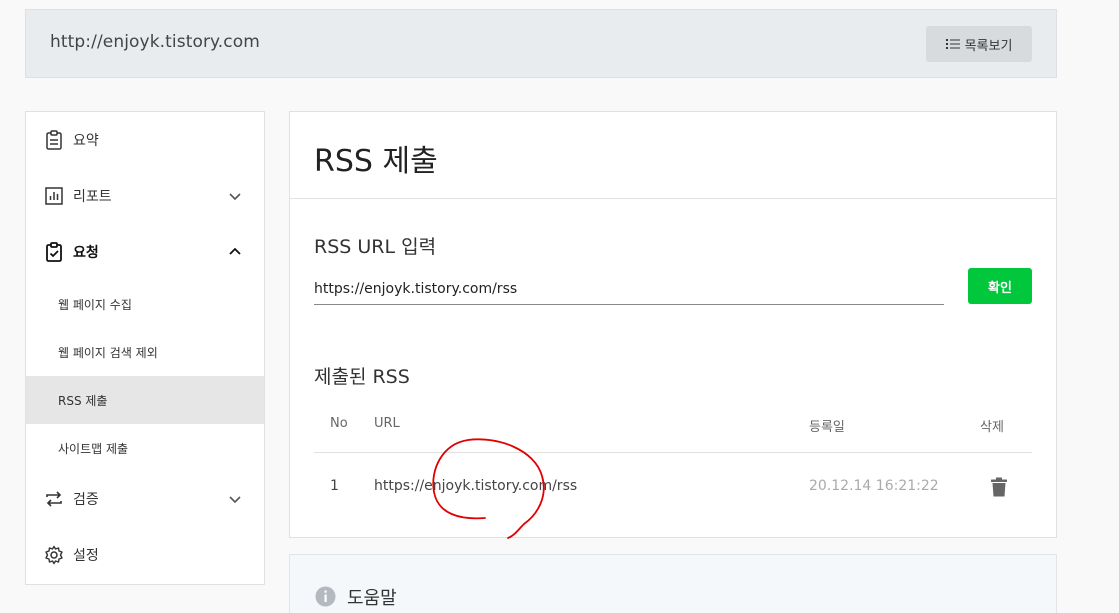 The height and width of the screenshot is (613, 1119). Describe the element at coordinates (339, 423) in the screenshot. I see `column-header-no: No` at that location.